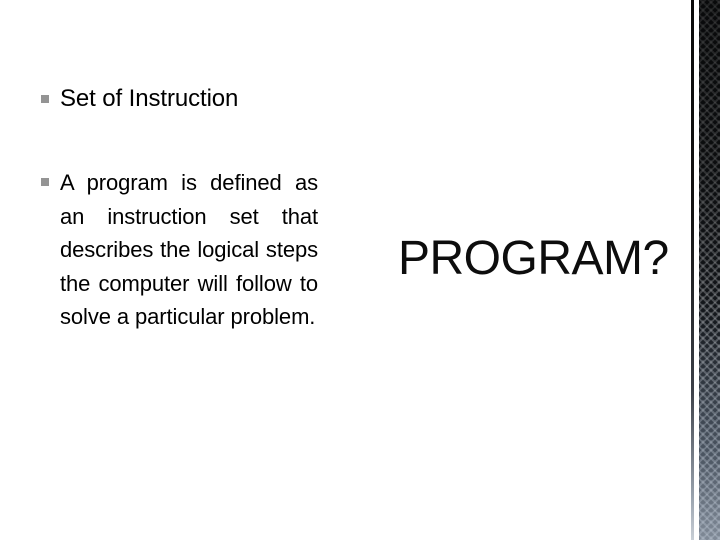 The width and height of the screenshot is (720, 540). I want to click on bullet-item-heading: Set of Instruction, so click(179, 99).